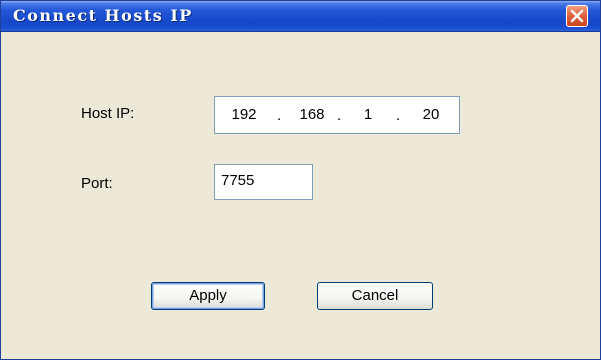 Image resolution: width=601 pixels, height=360 pixels. Describe the element at coordinates (431, 115) in the screenshot. I see `ip-octet-4: 20` at that location.